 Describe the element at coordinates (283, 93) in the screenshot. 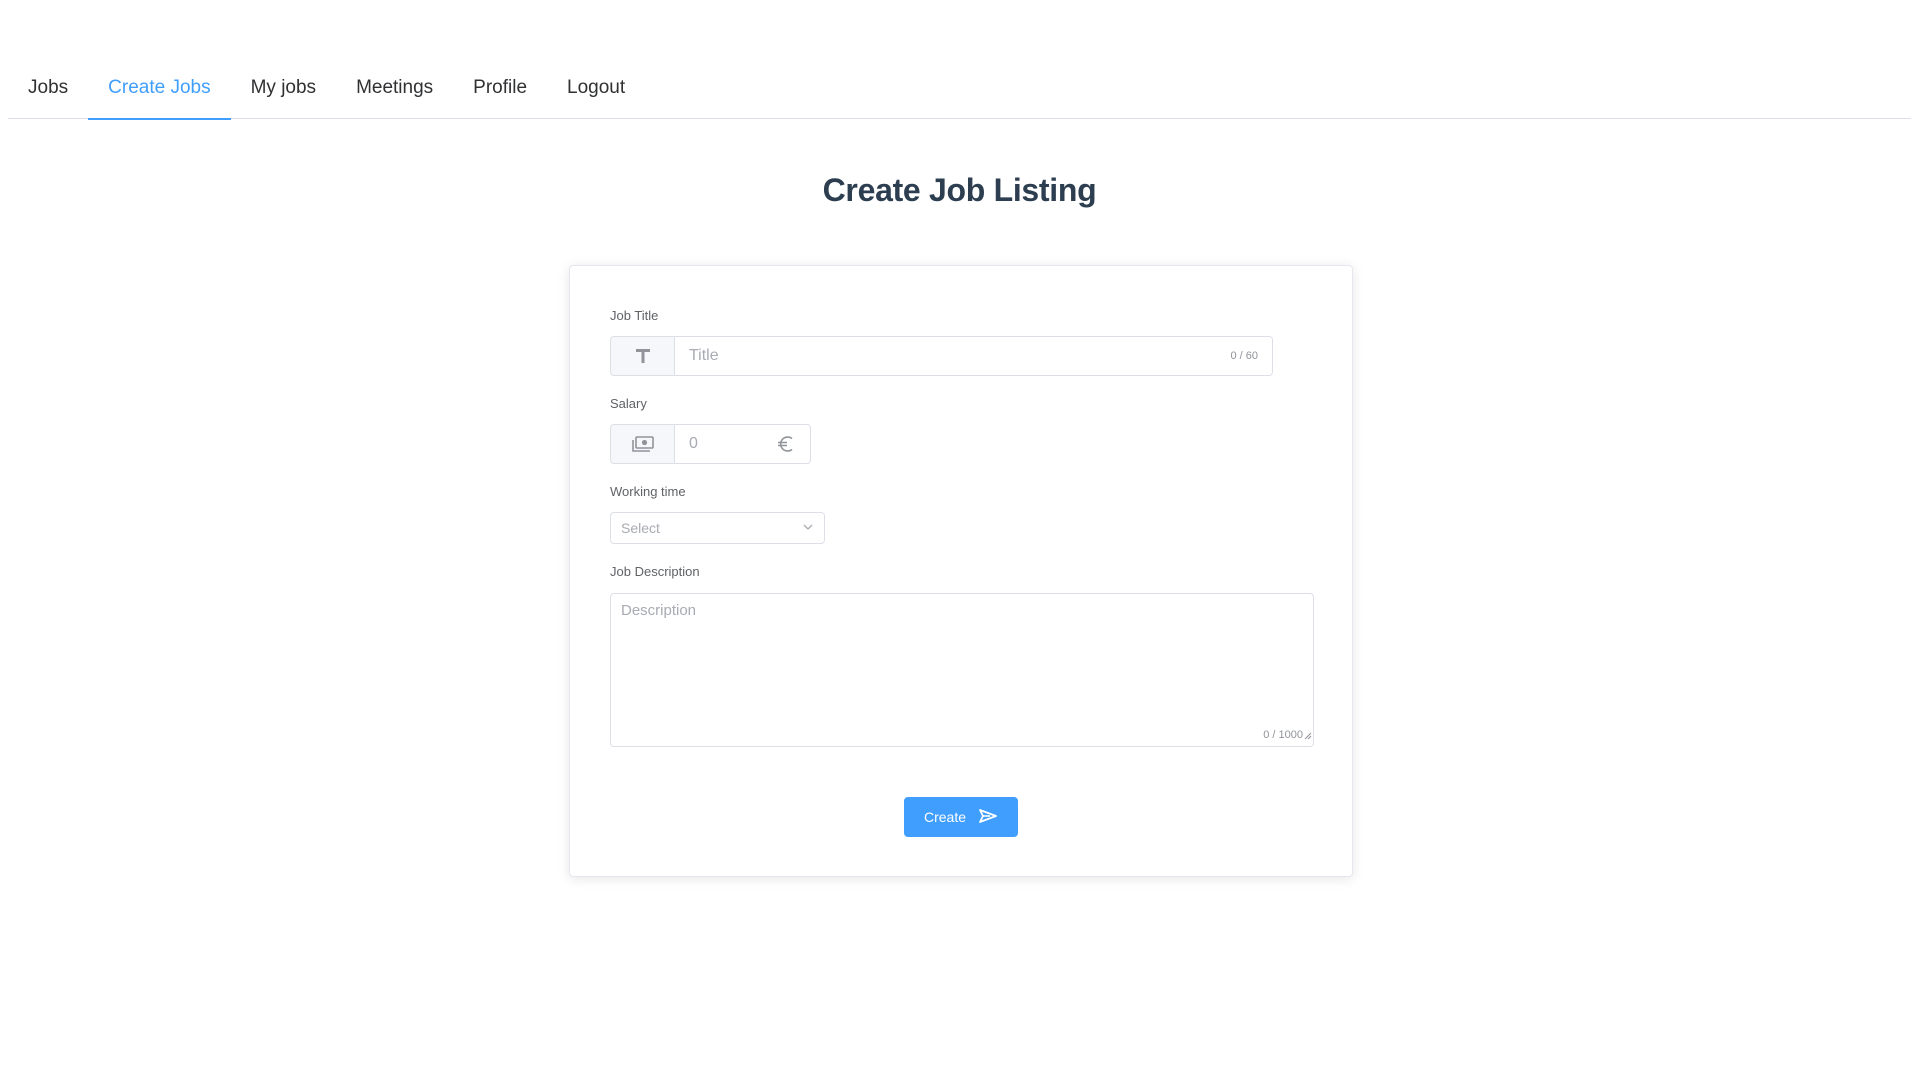

I see `nav-item-my-jobs: My jobs` at that location.